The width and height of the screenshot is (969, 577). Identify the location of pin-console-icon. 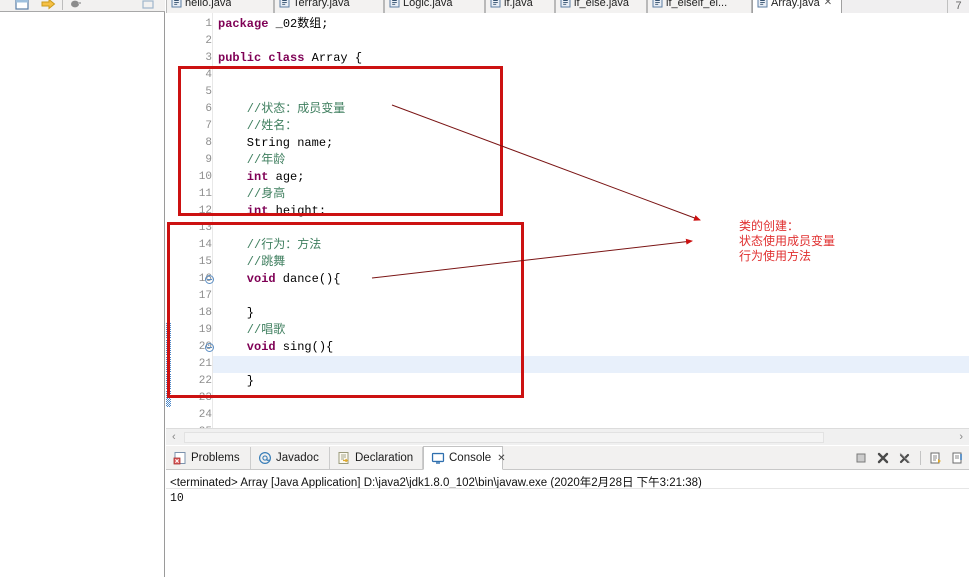
(958, 458).